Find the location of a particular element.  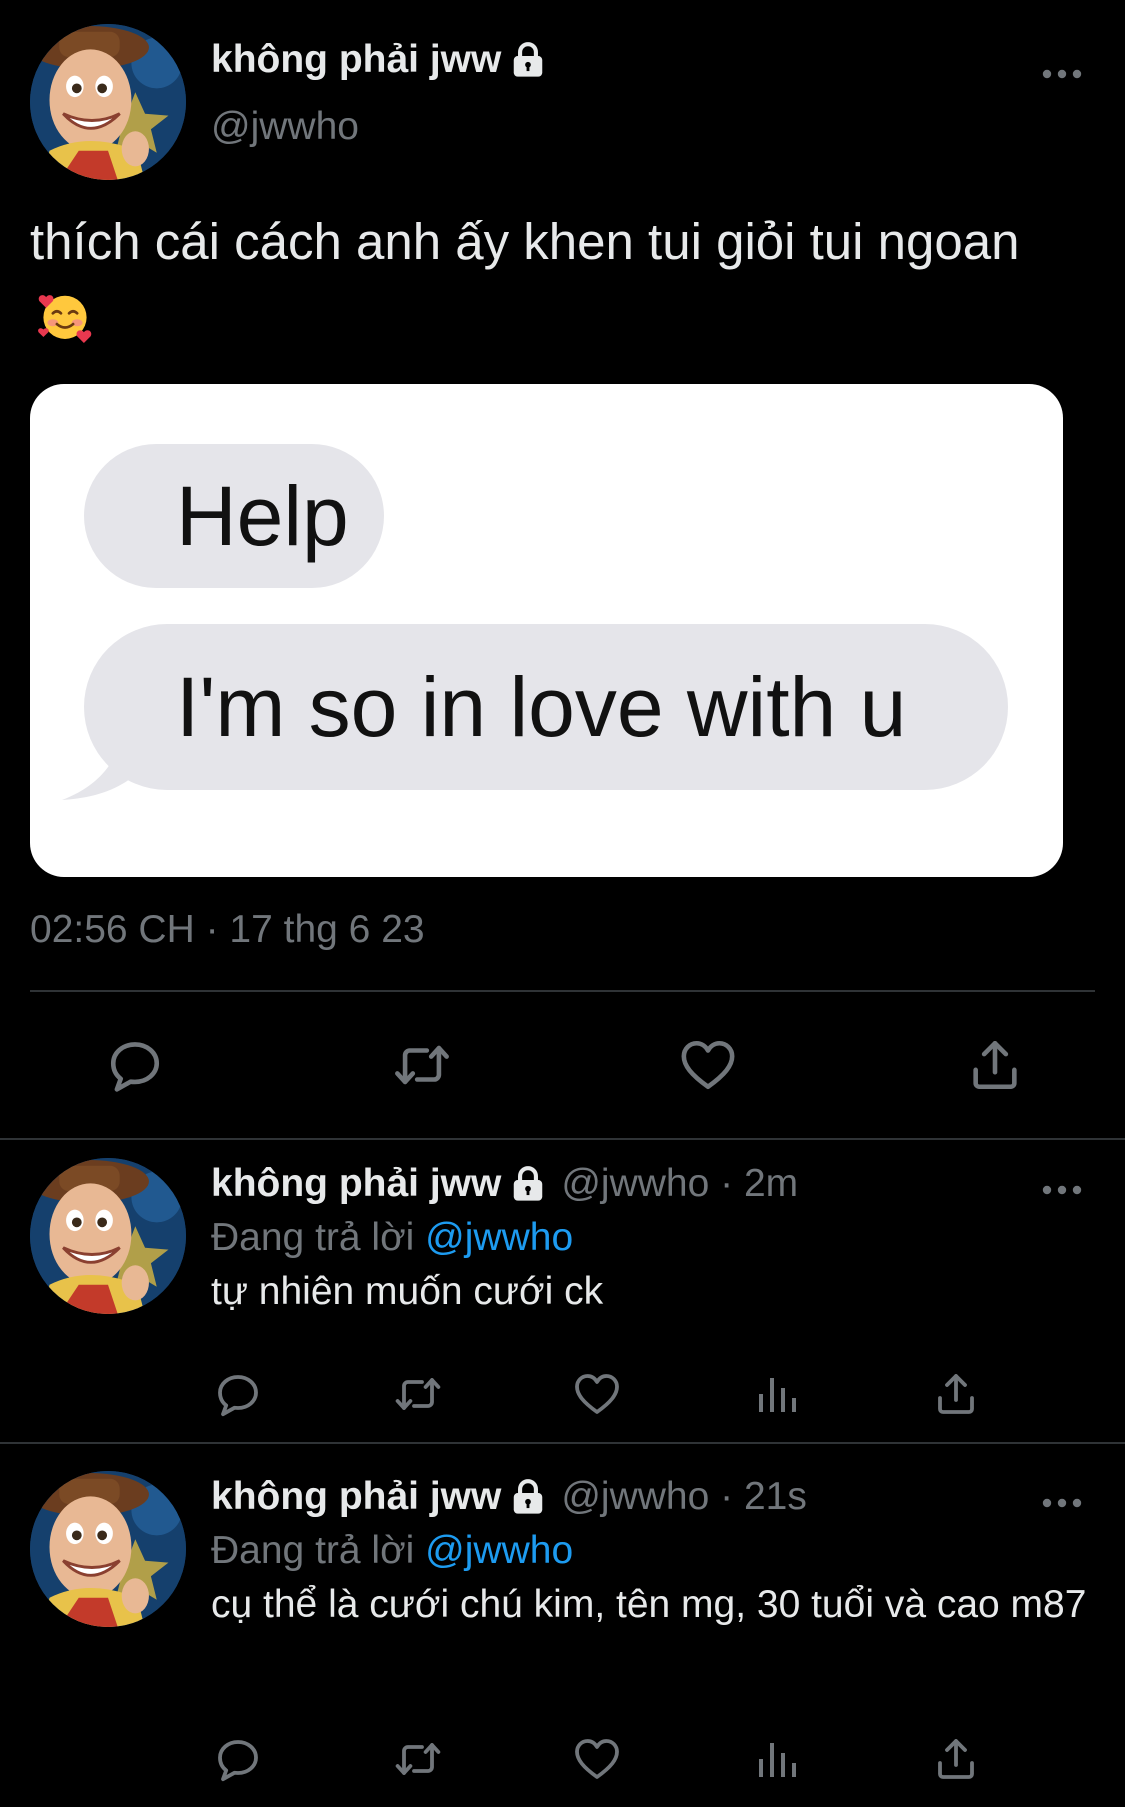

author-row: không phải jww @jwwho · 21s is located at coordinates (509, 1497).